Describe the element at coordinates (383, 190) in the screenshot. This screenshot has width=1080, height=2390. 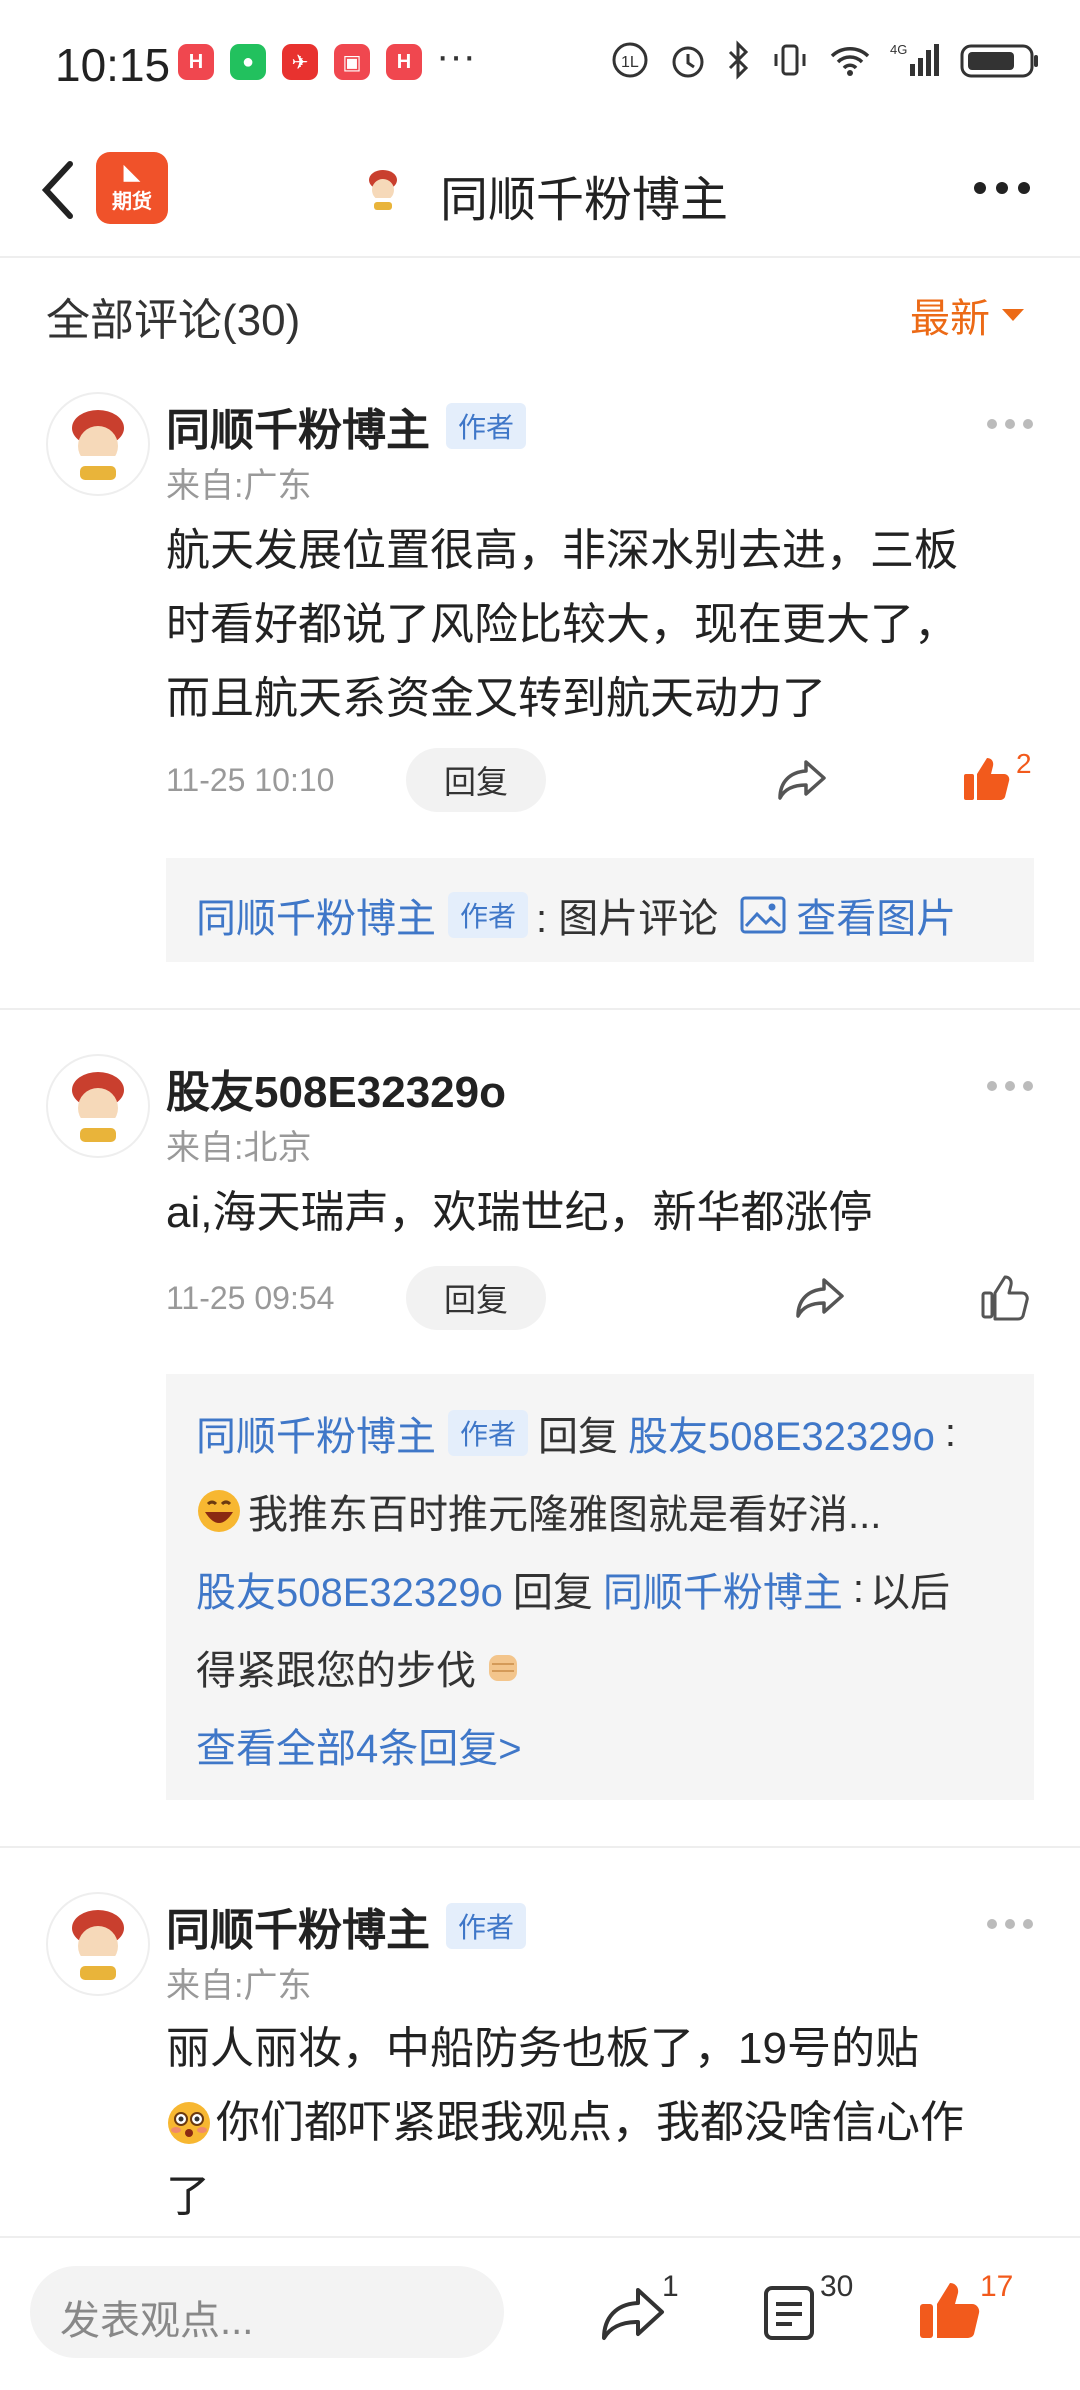
I see `header-avatar-icon` at that location.